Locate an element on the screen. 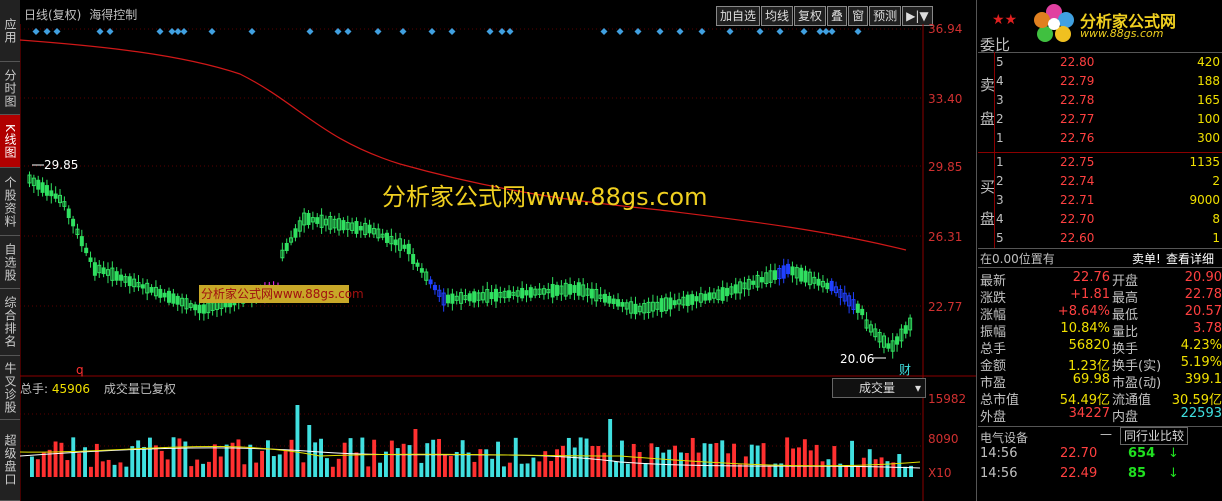 This screenshot has height=501, width=1222. buy-order-row: 4 22.70 8 is located at coordinates (1109, 220).